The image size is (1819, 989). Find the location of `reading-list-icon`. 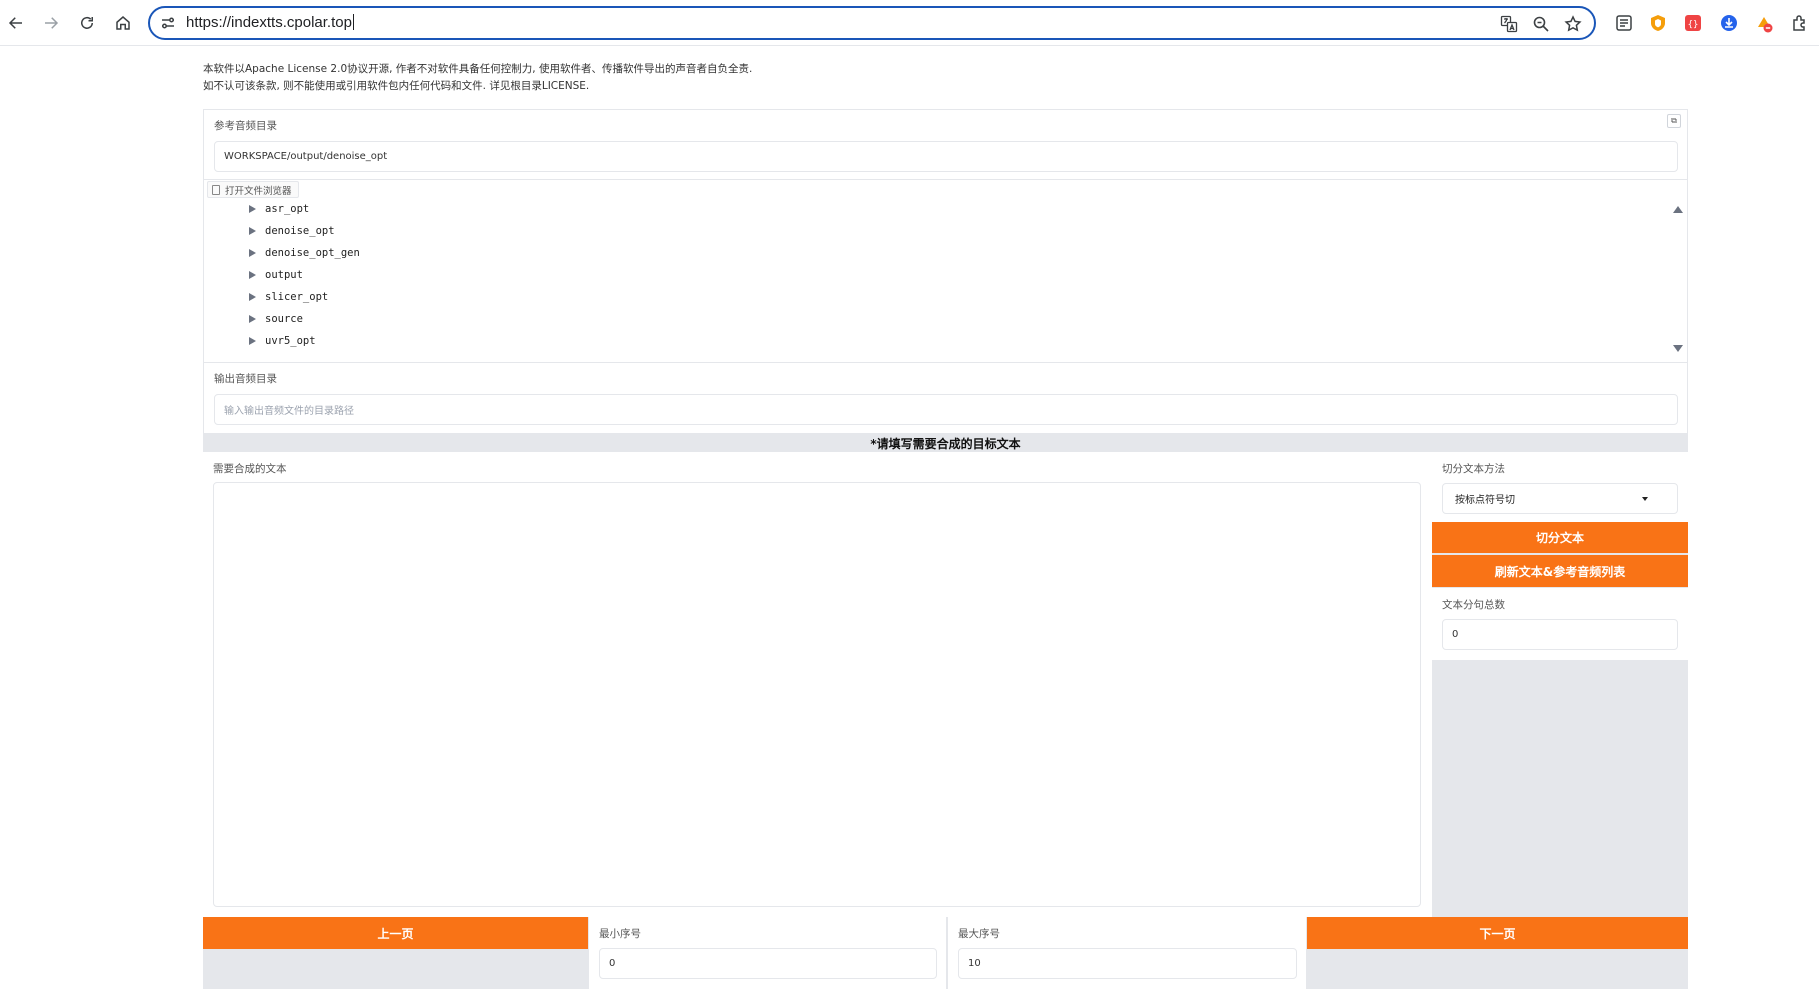

reading-list-icon is located at coordinates (1624, 23).